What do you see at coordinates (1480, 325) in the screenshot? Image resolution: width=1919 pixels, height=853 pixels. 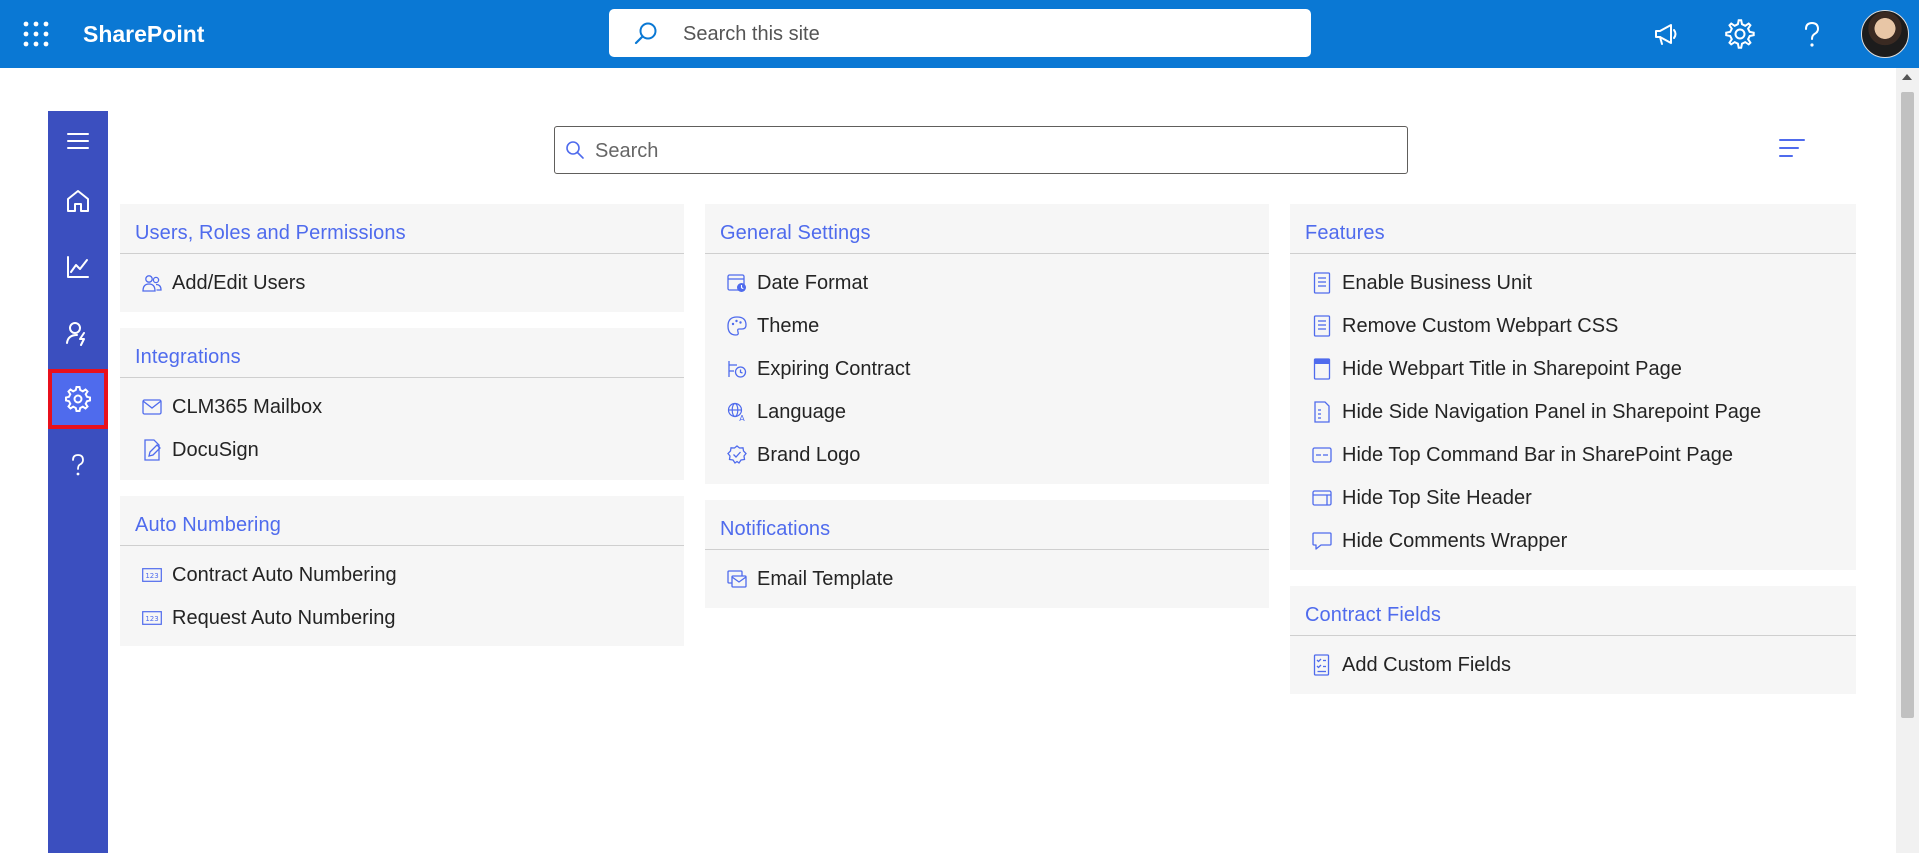 I see `setting-link-label: Remove Custom Webpart CSS` at bounding box center [1480, 325].